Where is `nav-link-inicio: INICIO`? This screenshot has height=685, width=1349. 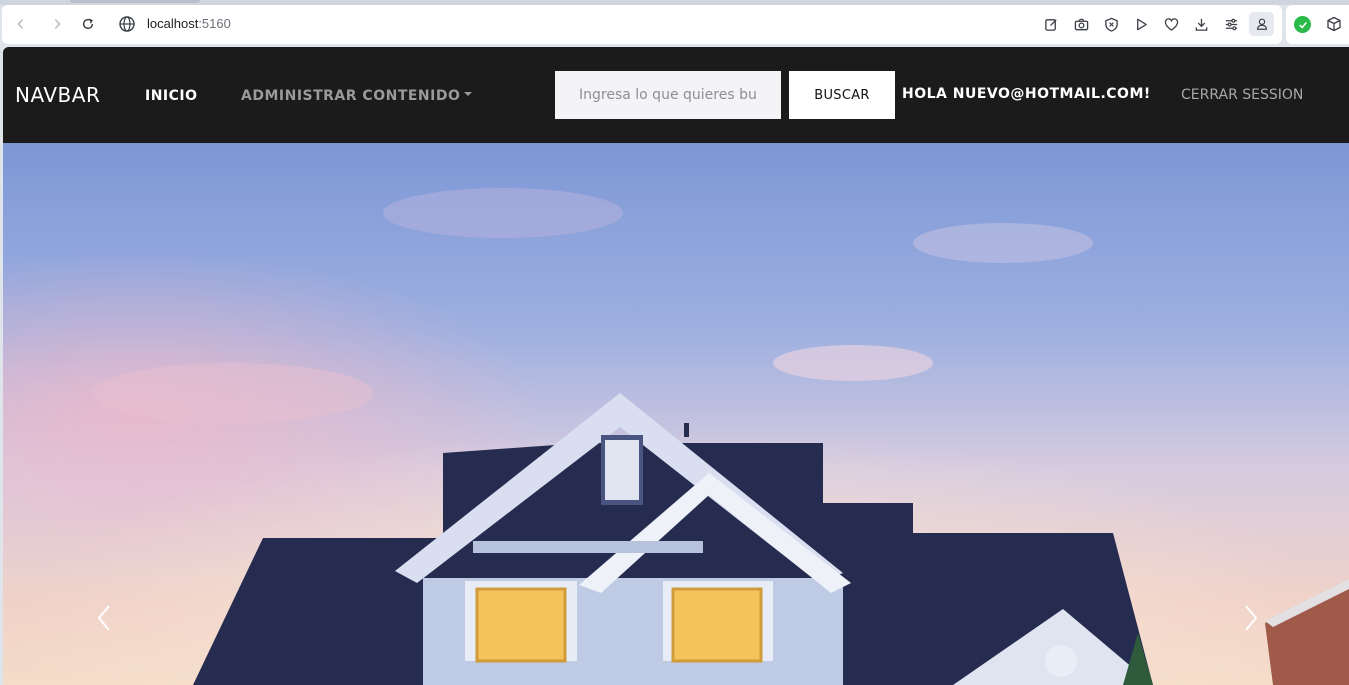
nav-link-inicio: INICIO is located at coordinates (171, 96).